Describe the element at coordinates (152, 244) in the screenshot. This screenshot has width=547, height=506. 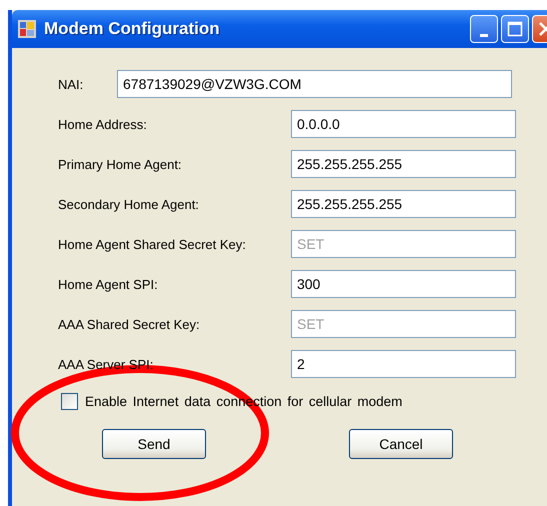
I see `field-label: Home Agent Shared Secret Key:` at that location.